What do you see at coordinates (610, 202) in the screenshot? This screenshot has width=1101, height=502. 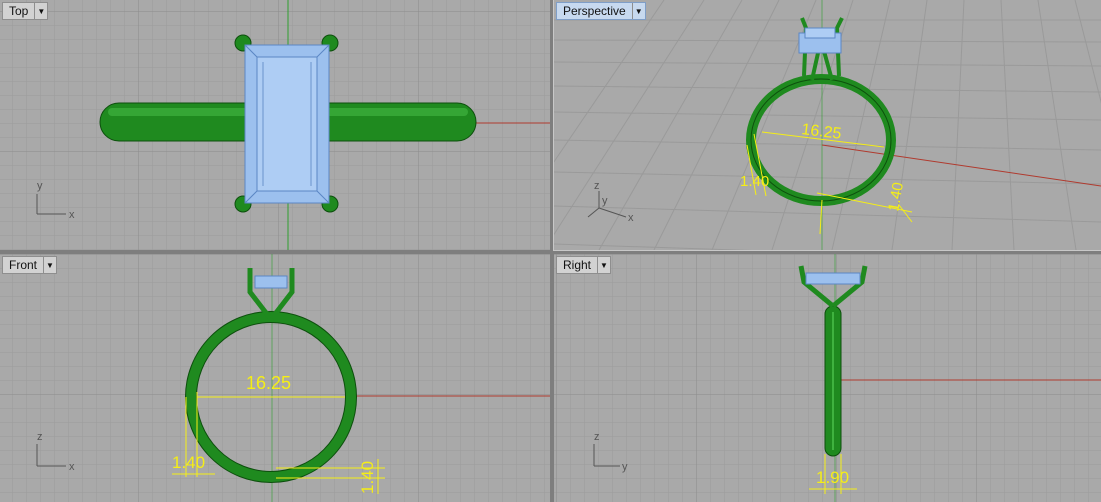 I see `axis-icon-perspective: x y z` at bounding box center [610, 202].